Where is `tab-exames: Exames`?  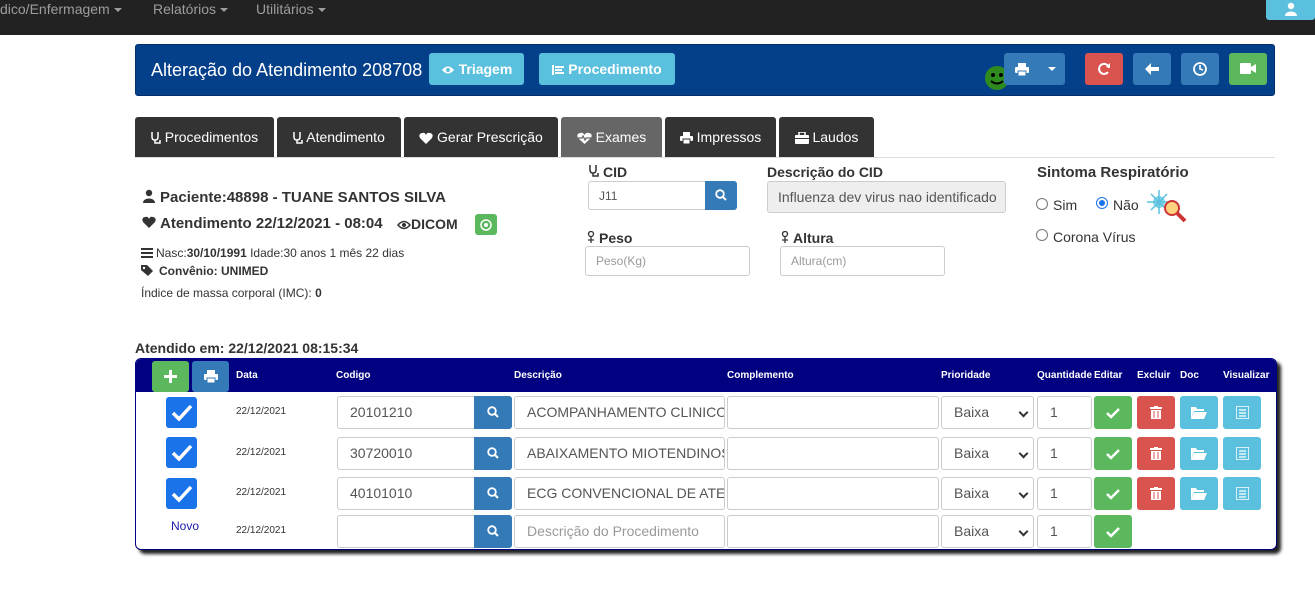 tab-exames: Exames is located at coordinates (611, 137).